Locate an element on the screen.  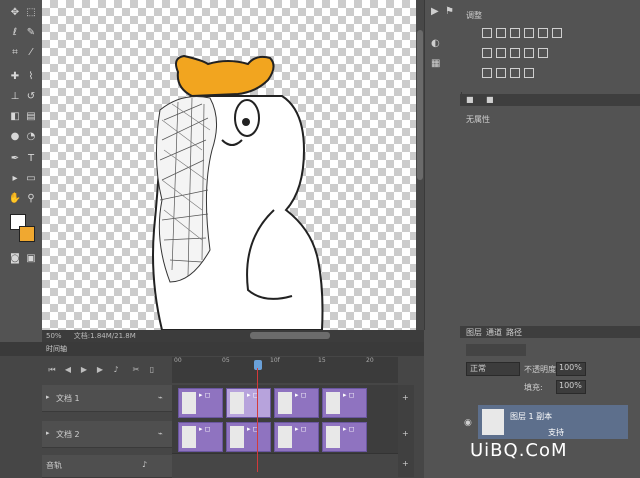
playhead-handle is located at coordinates (258, 365).